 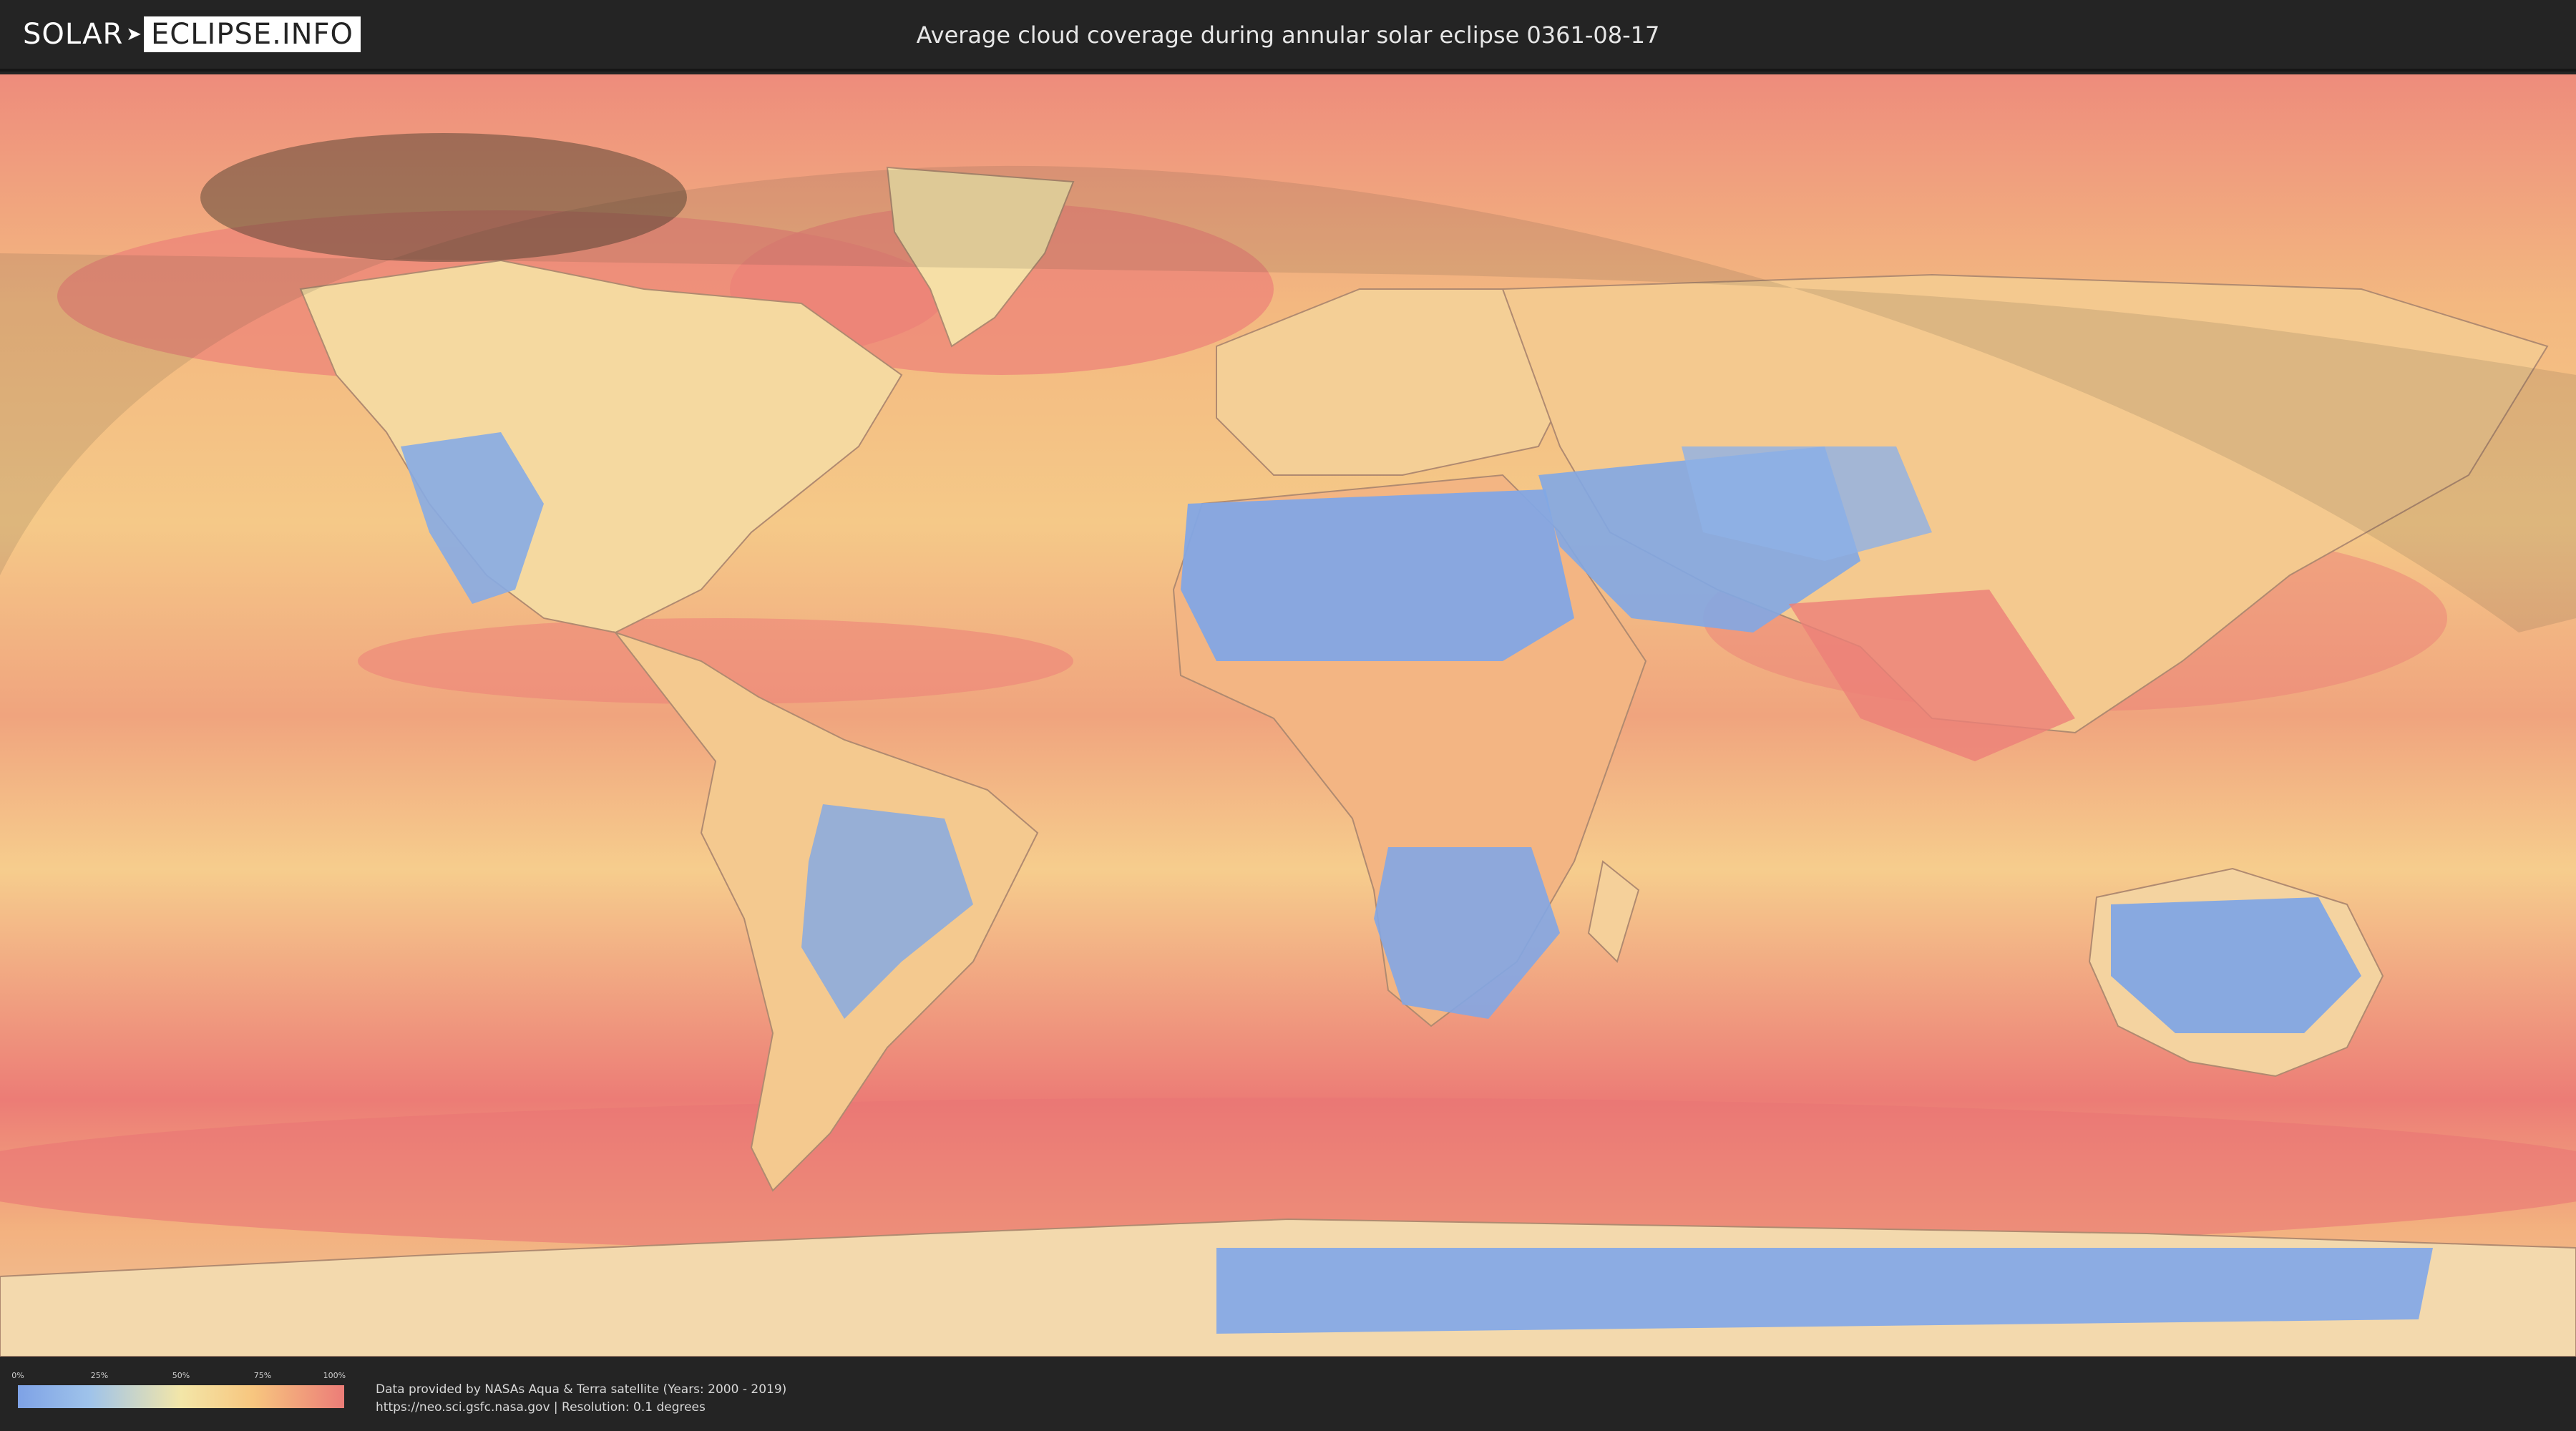 I want to click on east-antarctica-clear-sky, so click(x=1824, y=1291).